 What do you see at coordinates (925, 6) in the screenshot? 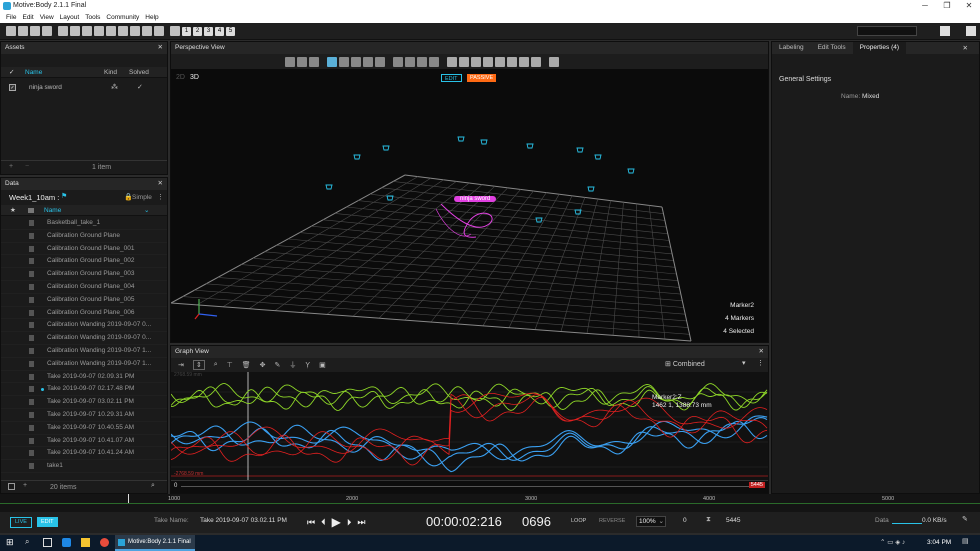
I see `minimize-icon: ─` at bounding box center [925, 6].